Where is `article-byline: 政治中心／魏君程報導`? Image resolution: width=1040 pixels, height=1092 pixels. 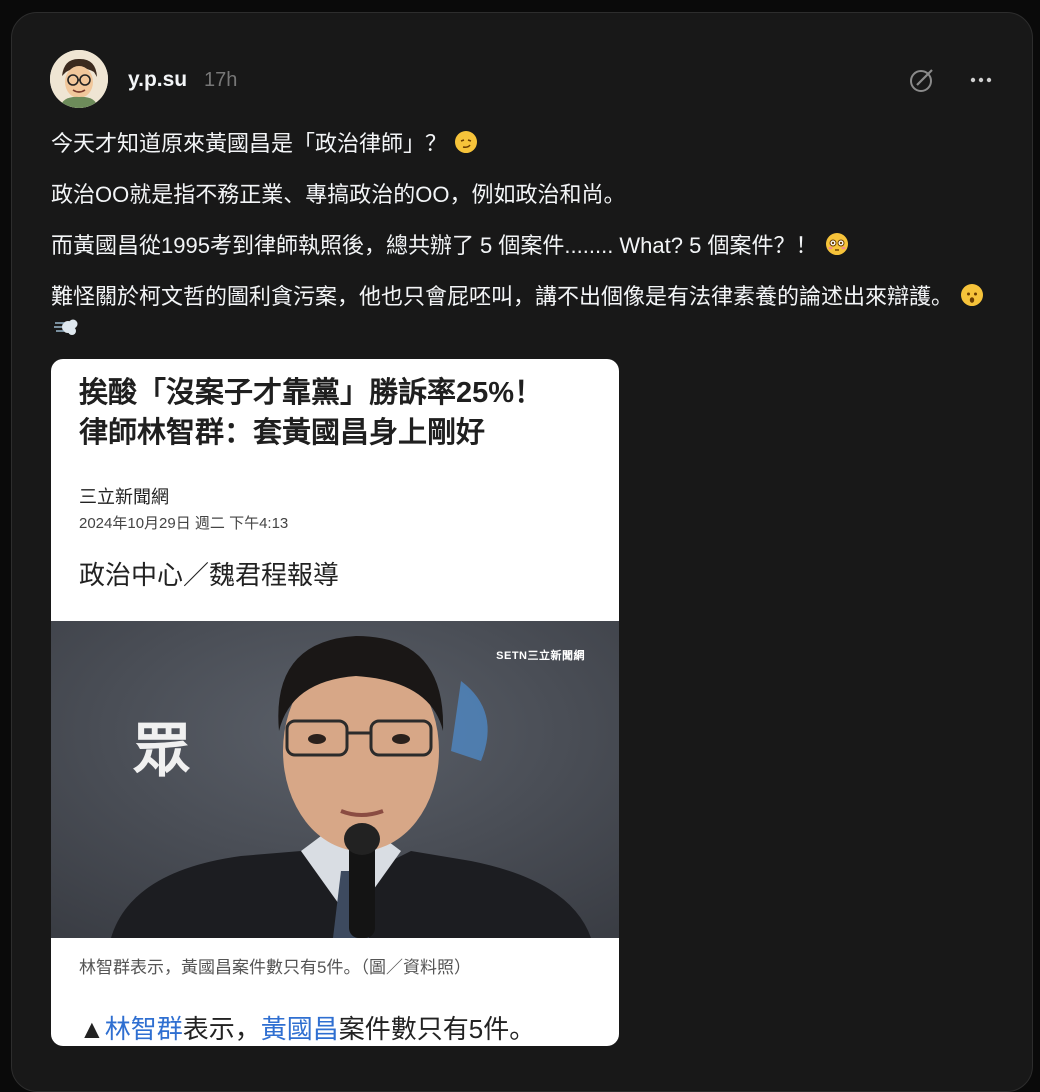
article-byline: 政治中心／魏君程報導 is located at coordinates (209, 575).